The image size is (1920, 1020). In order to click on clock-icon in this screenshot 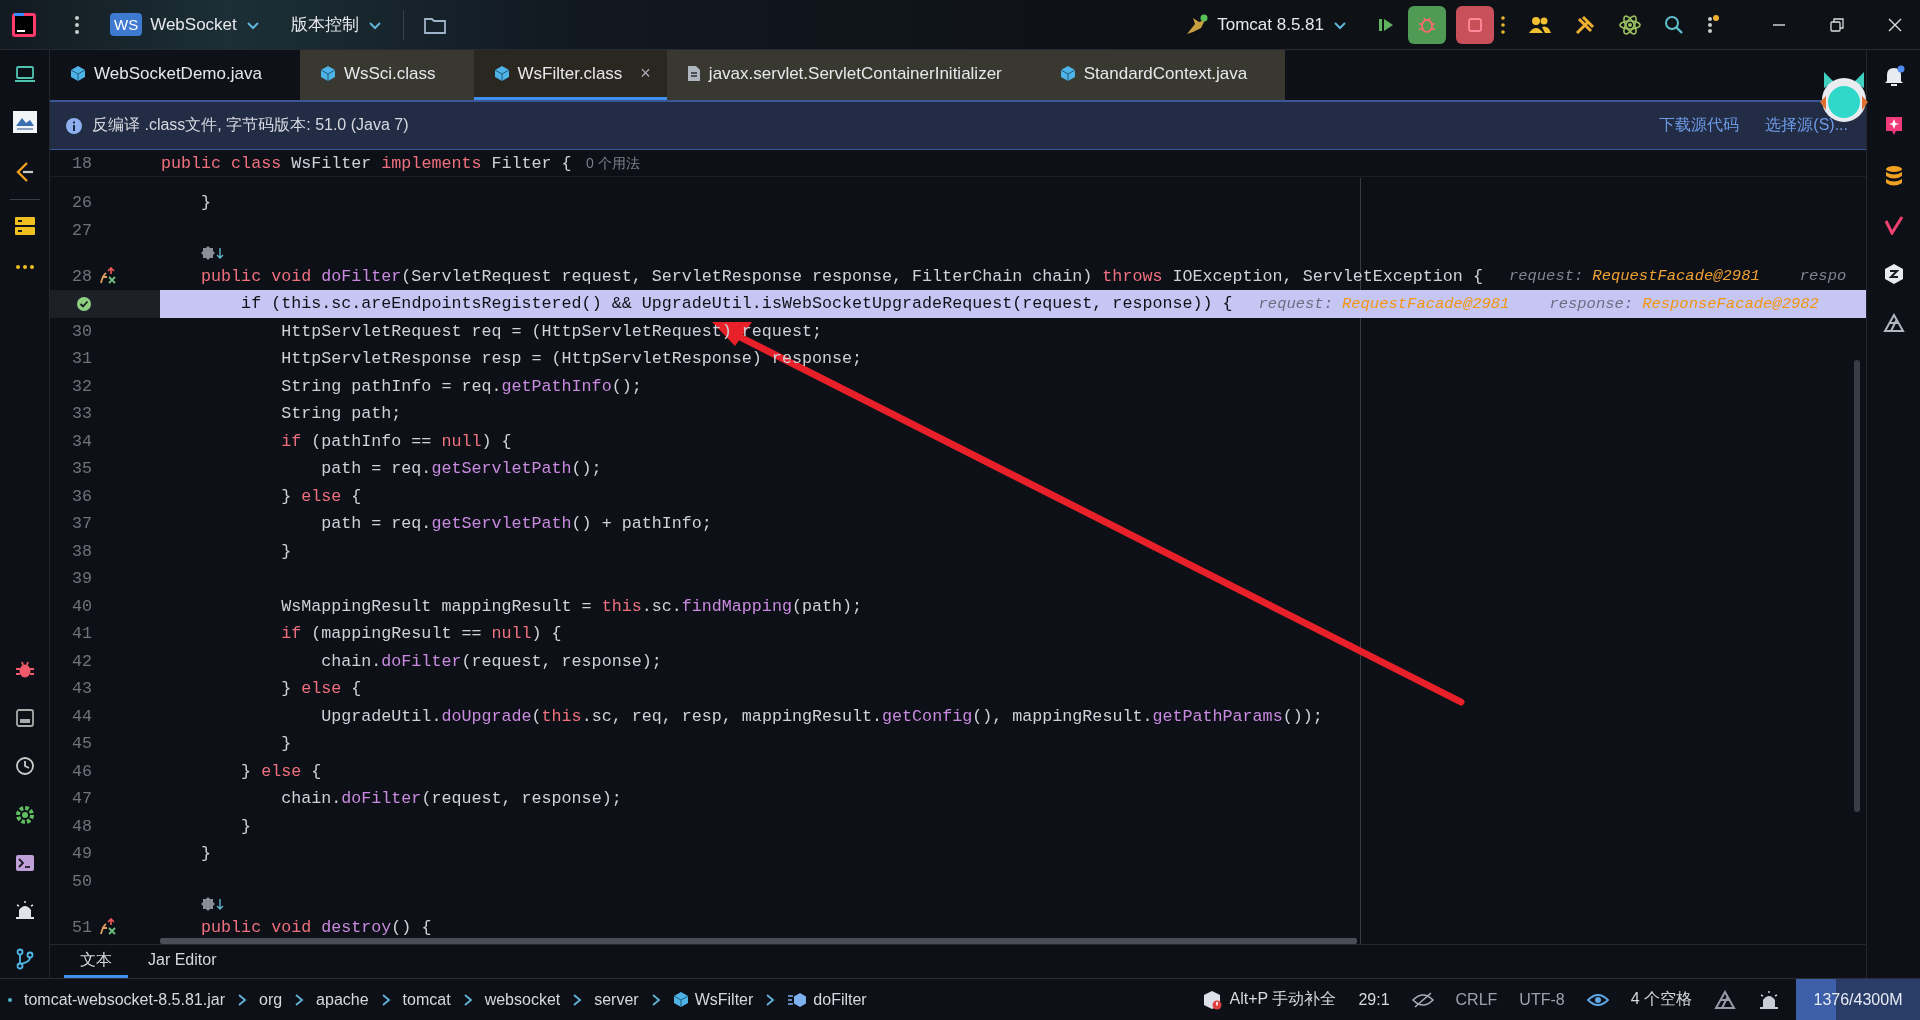, I will do `click(24, 766)`.